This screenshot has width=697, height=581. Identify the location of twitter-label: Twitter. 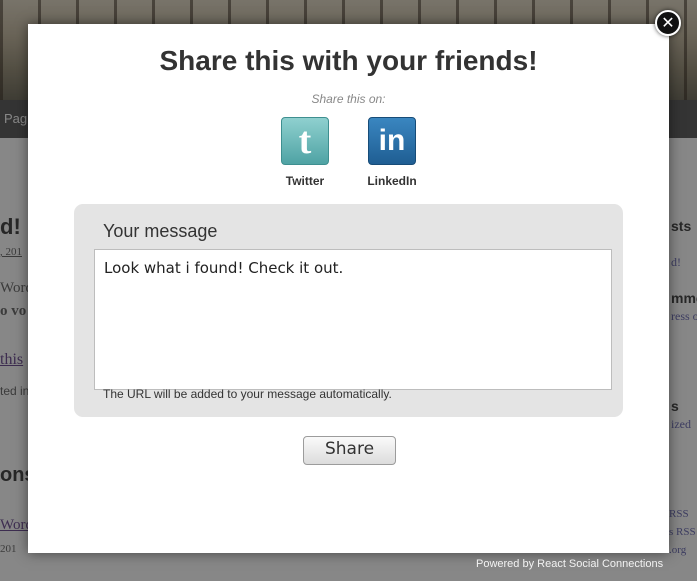
(305, 181).